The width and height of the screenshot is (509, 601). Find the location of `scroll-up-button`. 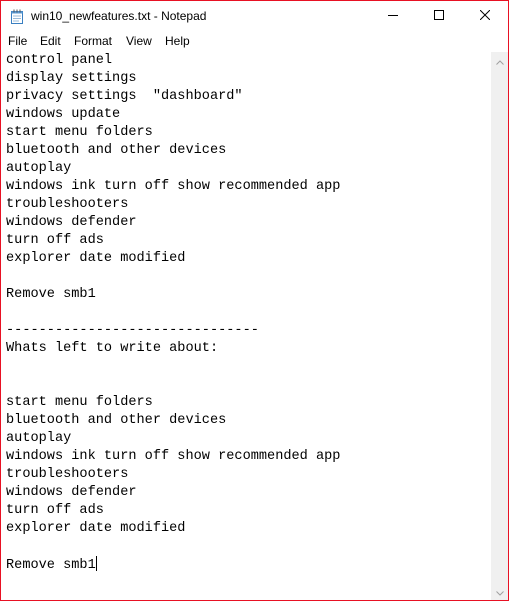

scroll-up-button is located at coordinates (499, 60).